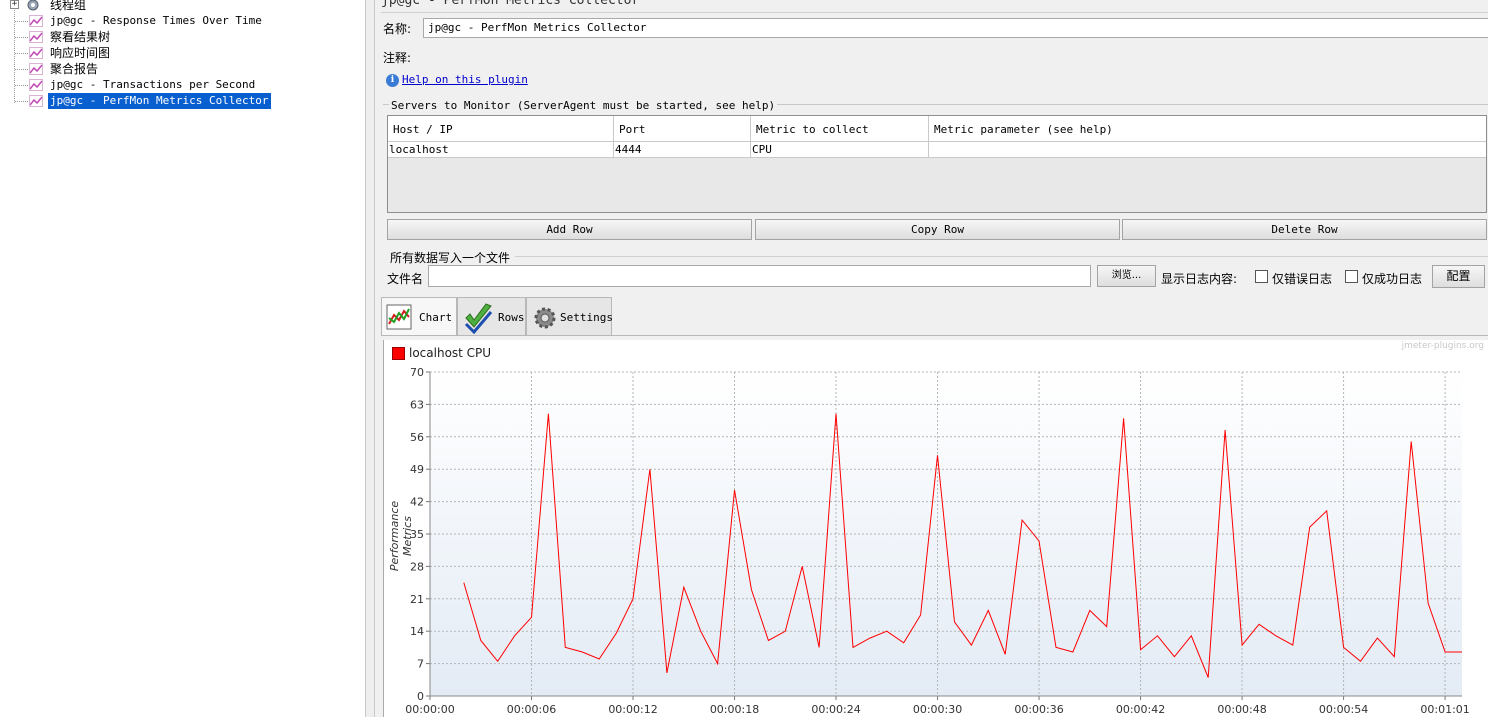  I want to click on cell-parameter, so click(1207, 150).